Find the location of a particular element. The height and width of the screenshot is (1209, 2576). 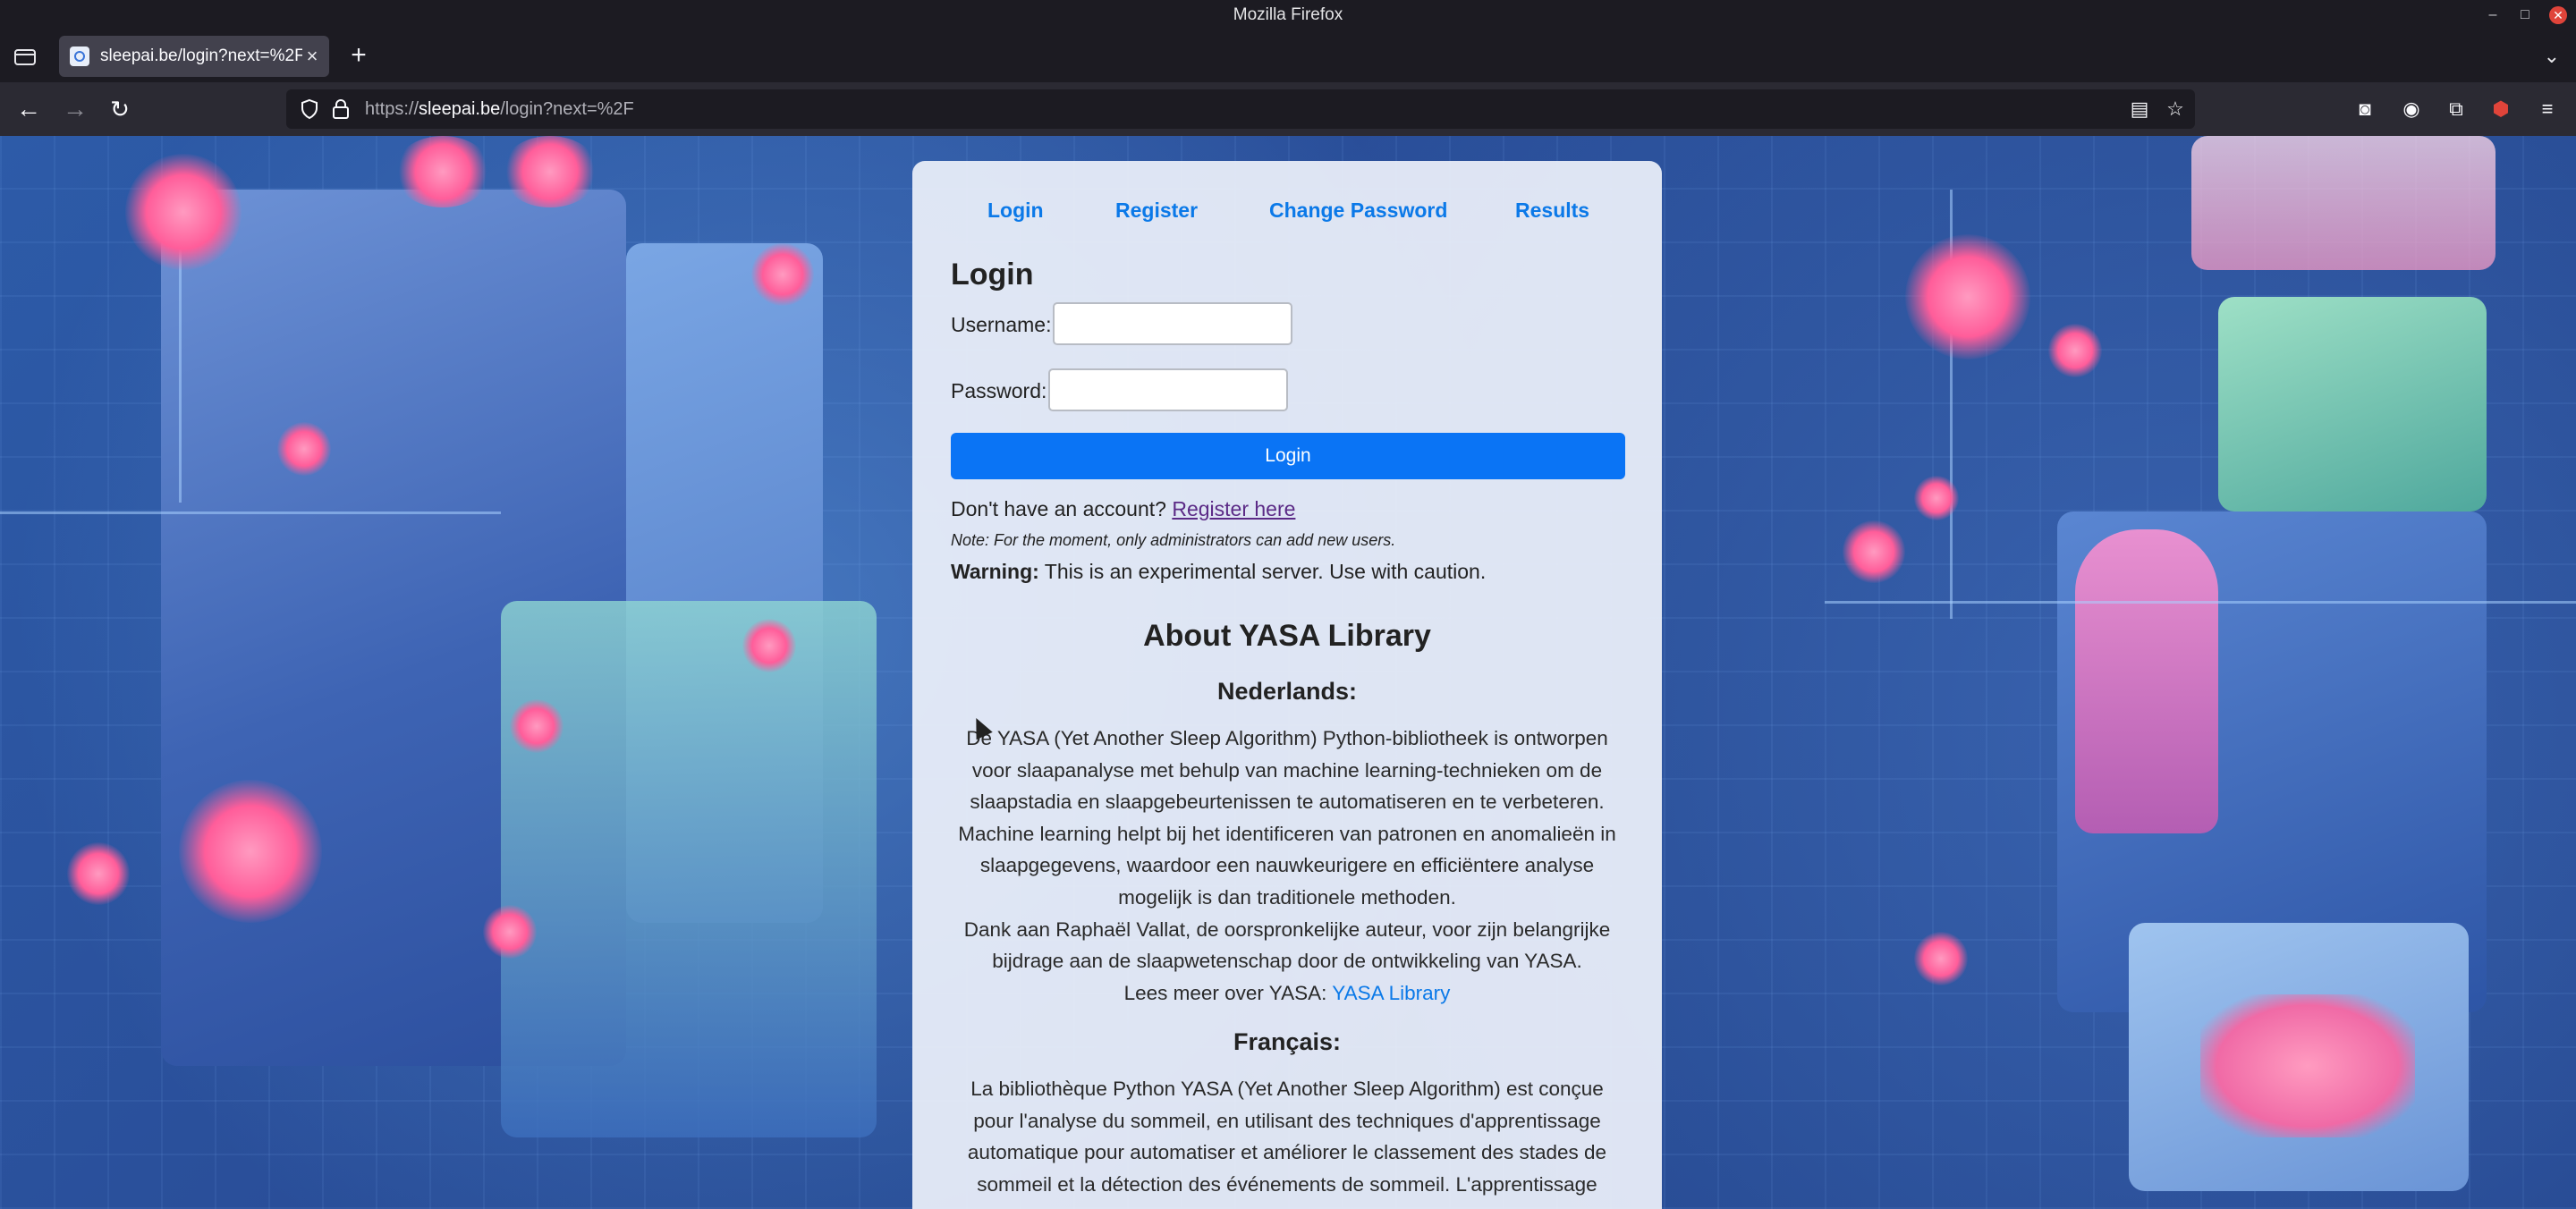

tracking-protection-shield-icon is located at coordinates (309, 109).